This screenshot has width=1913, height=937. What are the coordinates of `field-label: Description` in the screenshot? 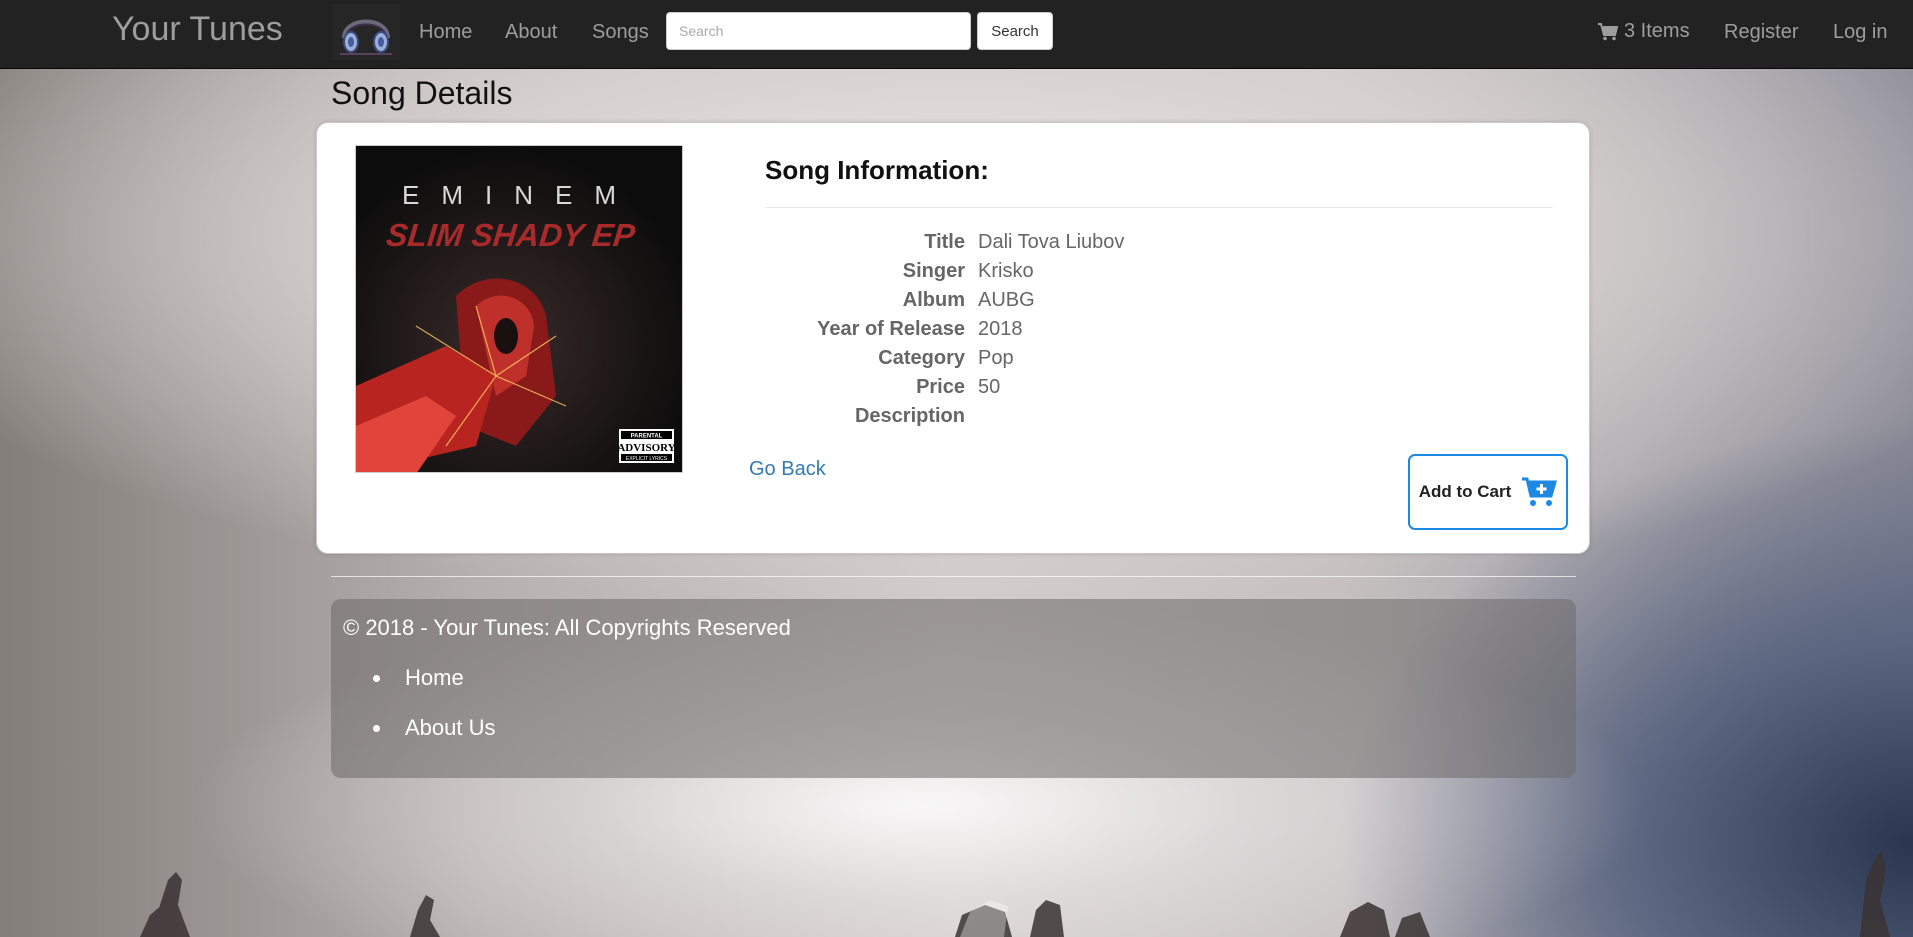 It's located at (909, 416).